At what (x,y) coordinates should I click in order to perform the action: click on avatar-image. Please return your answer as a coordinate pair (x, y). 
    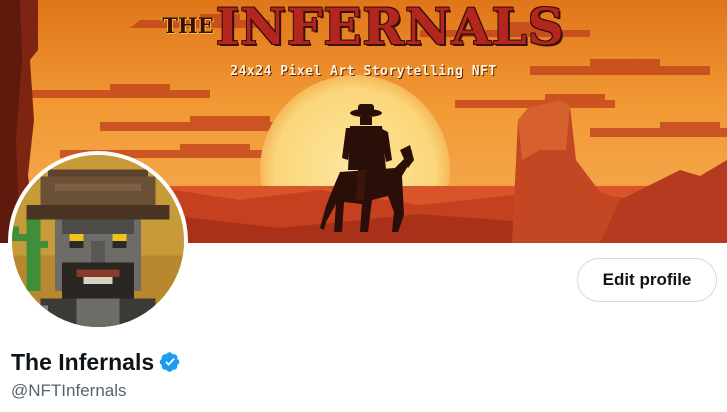
    Looking at the image, I should click on (98, 241).